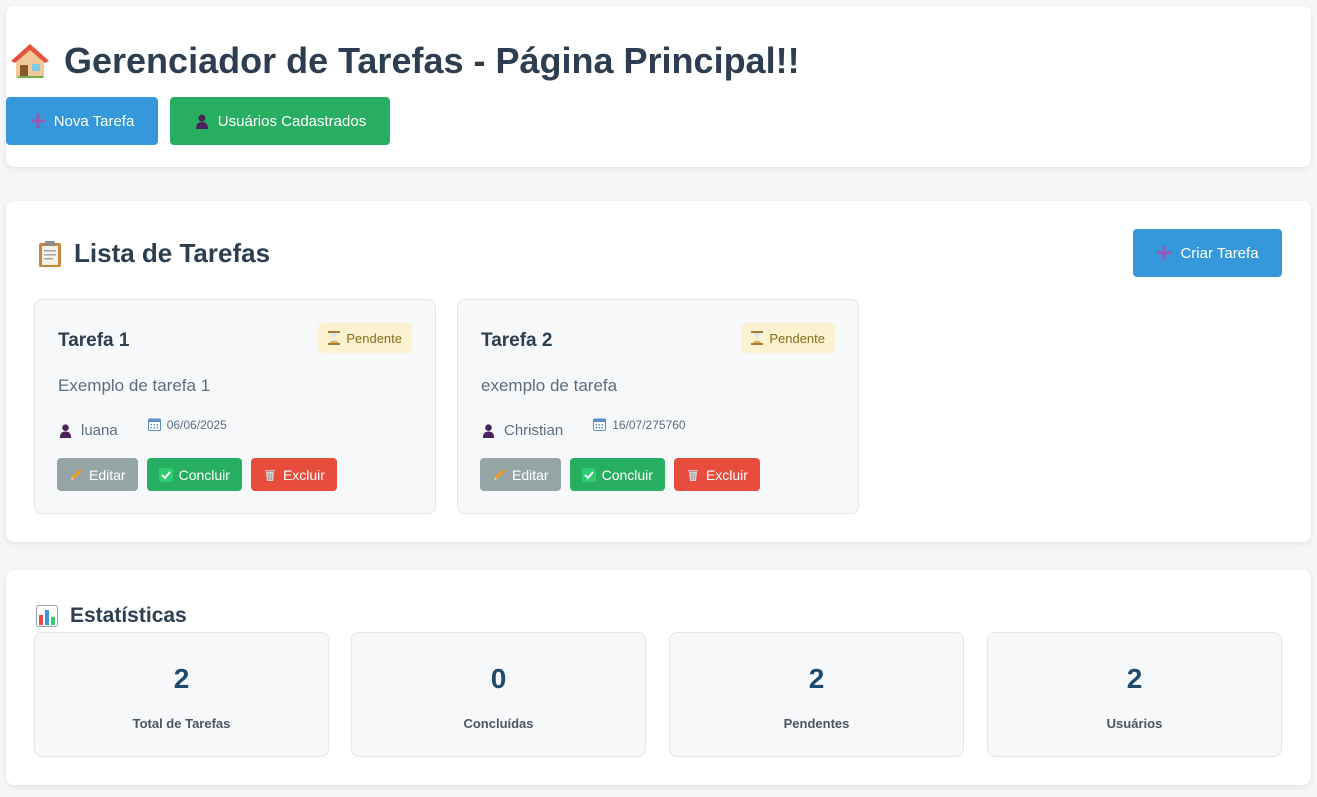 Image resolution: width=1317 pixels, height=797 pixels. Describe the element at coordinates (94, 340) in the screenshot. I see `task-name: Tarefa 1` at that location.